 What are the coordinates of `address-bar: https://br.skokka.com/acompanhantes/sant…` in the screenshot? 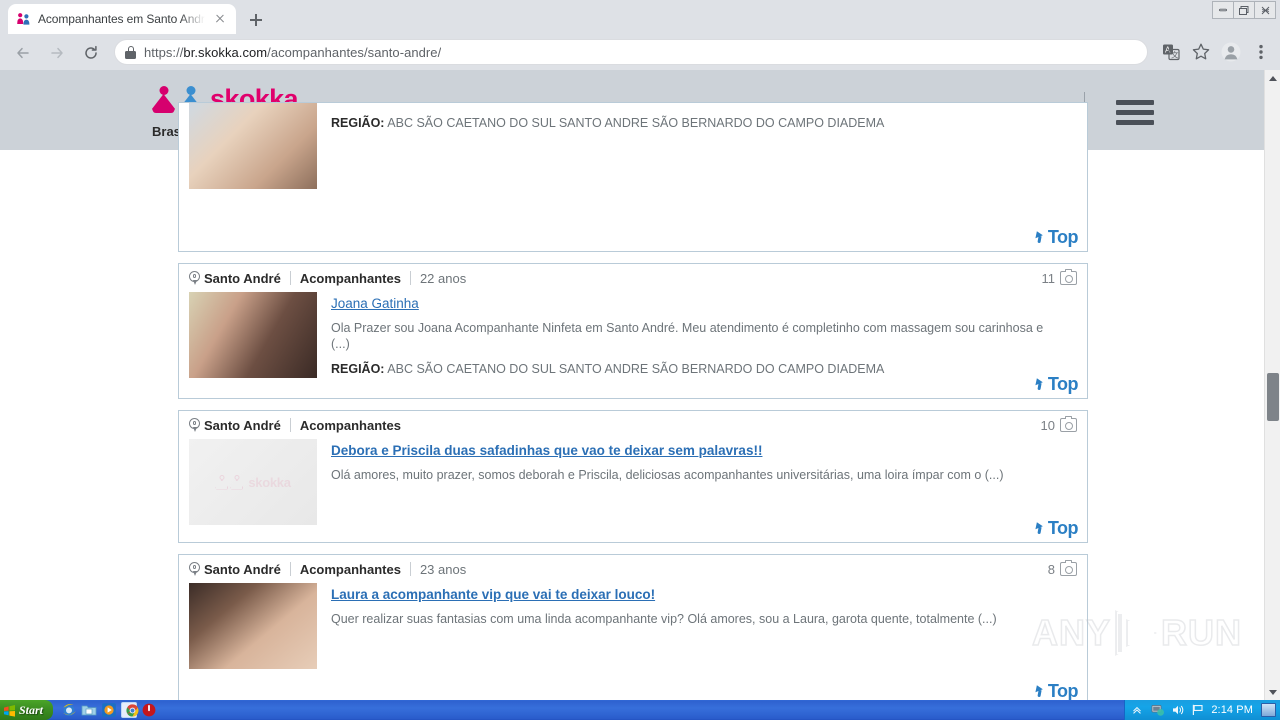 It's located at (631, 52).